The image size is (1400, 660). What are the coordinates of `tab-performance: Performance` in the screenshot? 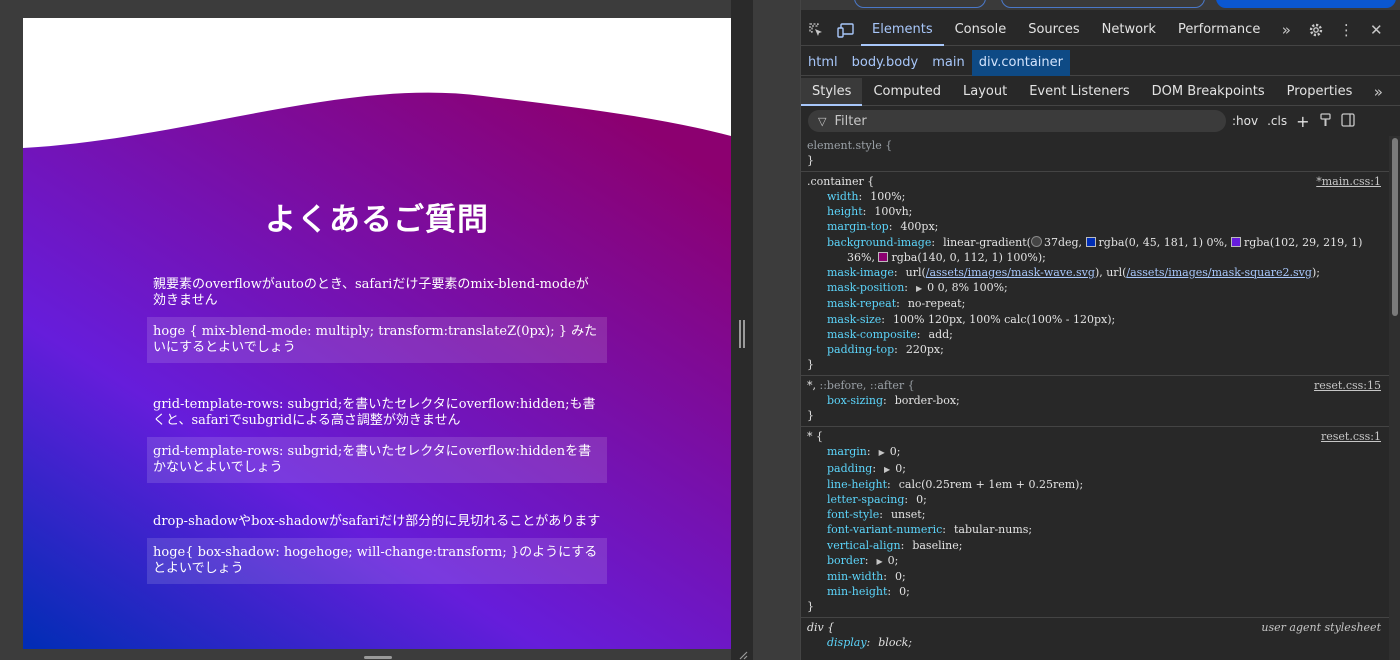 It's located at (1219, 30).